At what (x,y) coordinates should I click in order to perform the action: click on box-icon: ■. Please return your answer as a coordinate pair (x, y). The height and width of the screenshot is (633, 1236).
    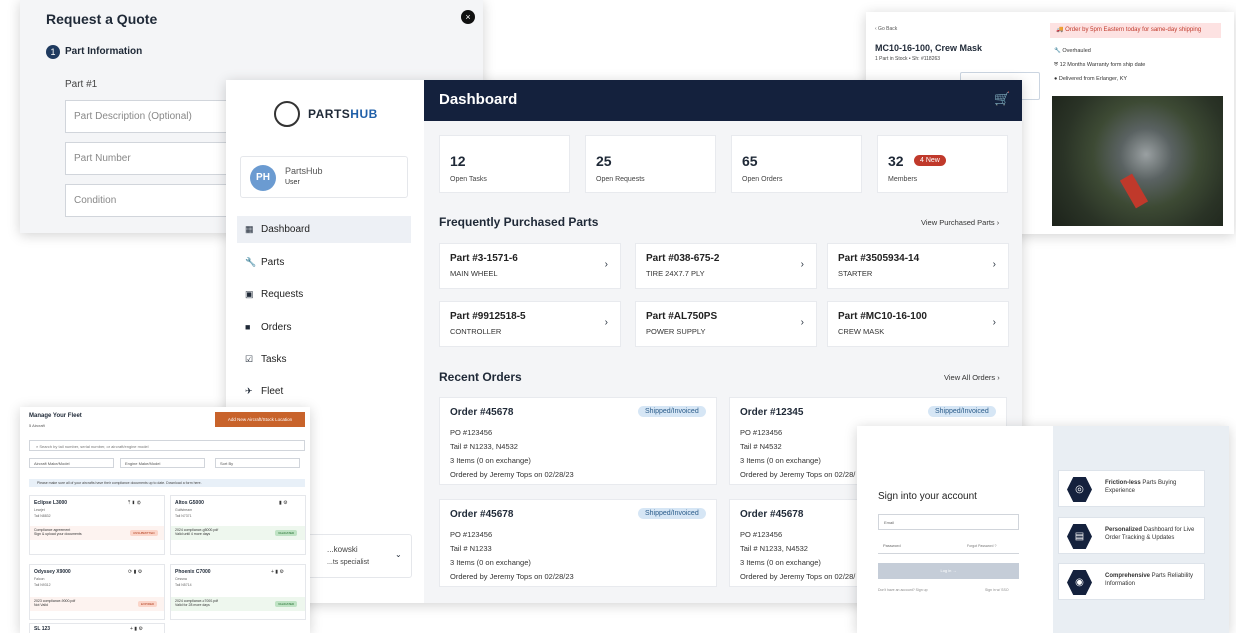
    Looking at the image, I should click on (248, 327).